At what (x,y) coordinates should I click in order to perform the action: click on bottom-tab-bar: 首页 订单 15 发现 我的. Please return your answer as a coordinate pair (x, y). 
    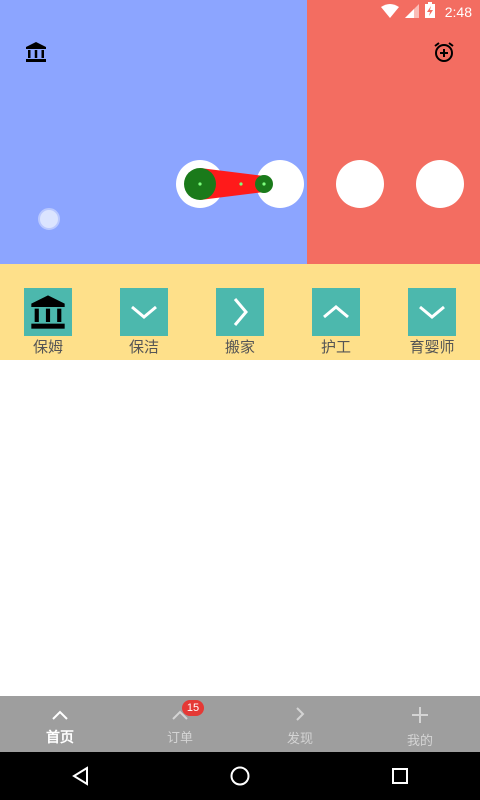
    Looking at the image, I should click on (240, 724).